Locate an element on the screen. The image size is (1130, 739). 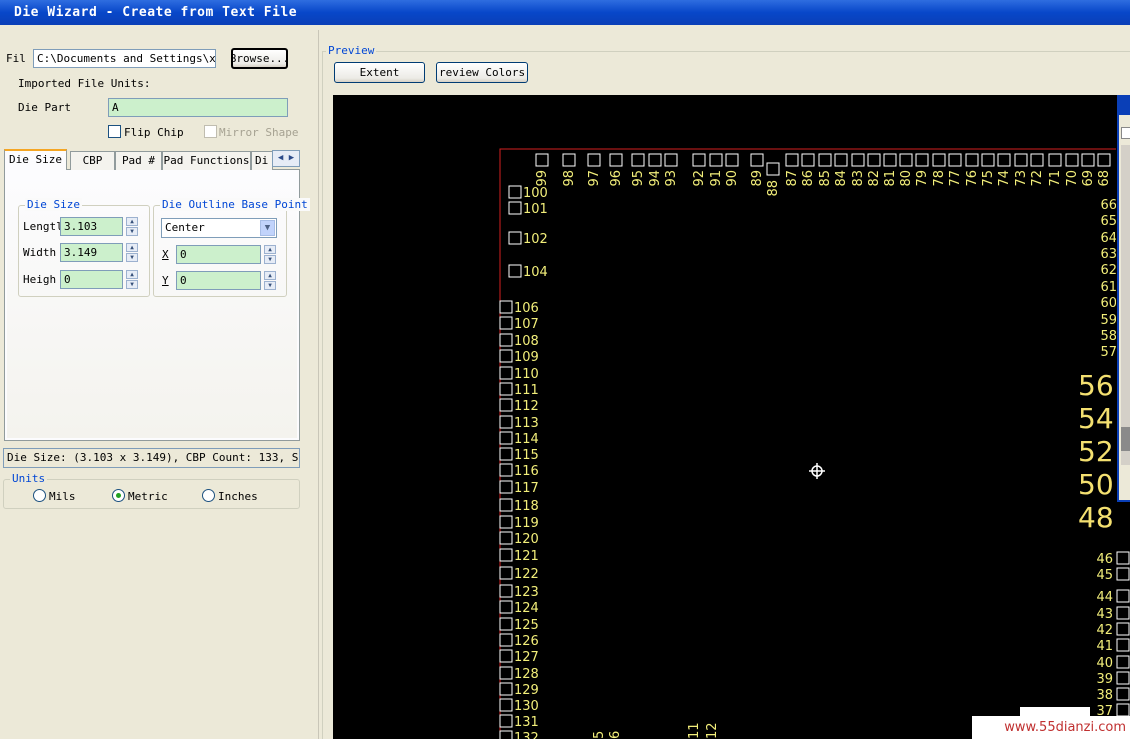
length-spinner: ▲ ▼ is located at coordinates (132, 227).